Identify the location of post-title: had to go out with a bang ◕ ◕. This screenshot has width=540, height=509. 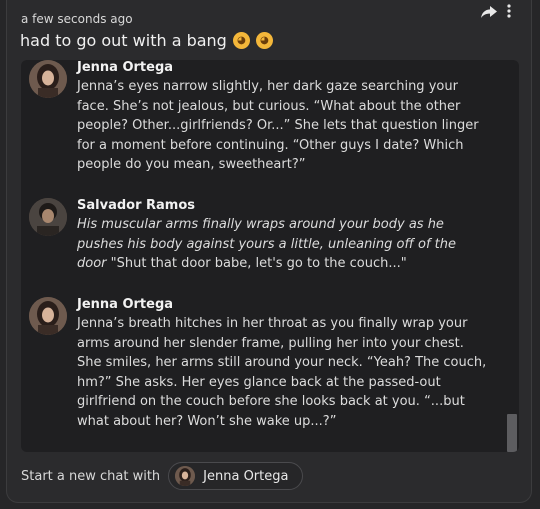
(146, 40).